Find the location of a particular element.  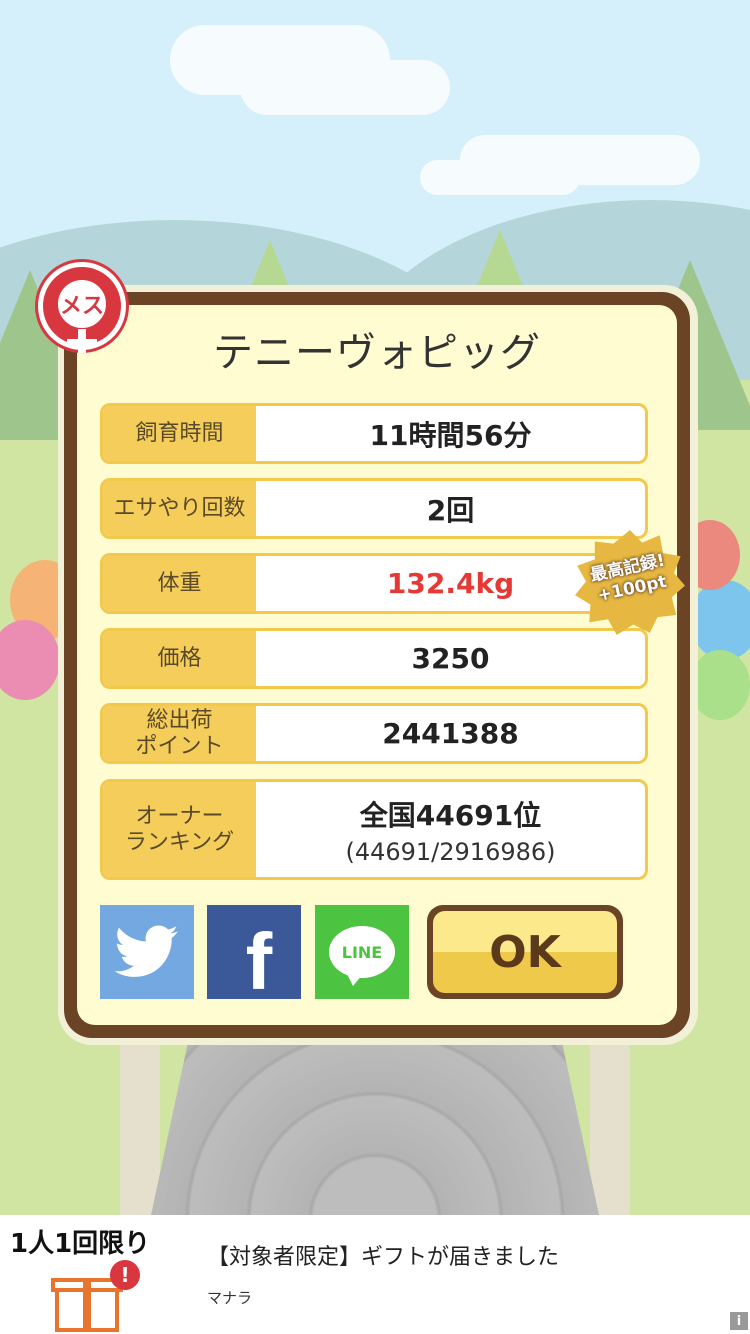

ad-promo-label: 1人1回限り is located at coordinates (80, 1244).